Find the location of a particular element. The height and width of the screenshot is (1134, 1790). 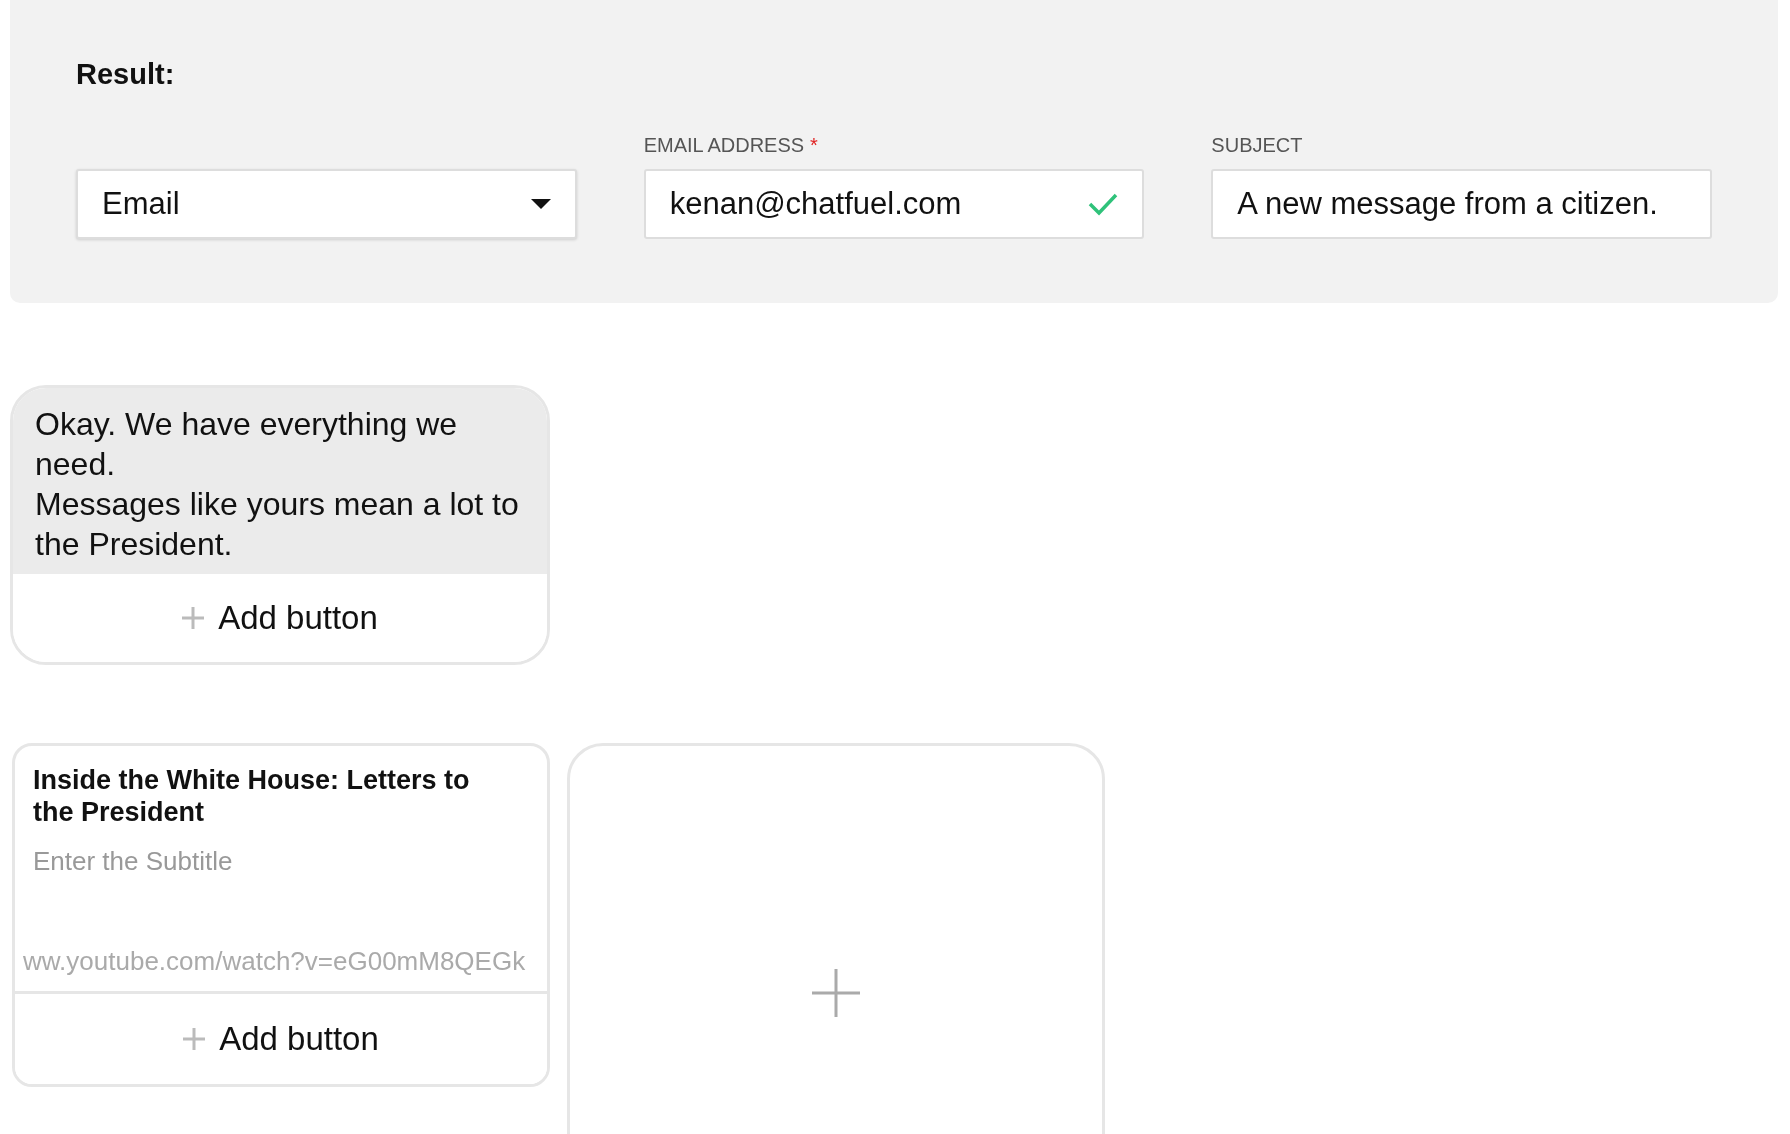

card-title: Inside the White House: Letters to the President is located at coordinates (286, 796).